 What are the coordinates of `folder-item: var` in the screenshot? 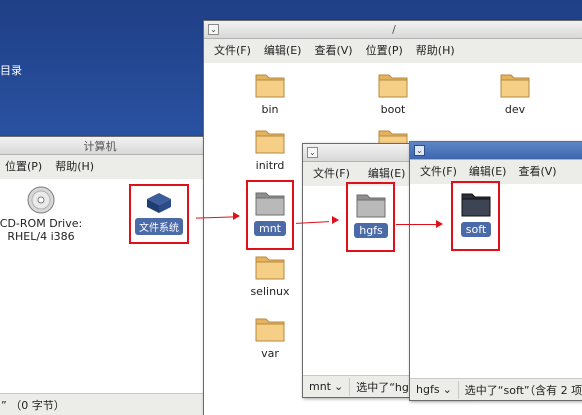 It's located at (270, 336).